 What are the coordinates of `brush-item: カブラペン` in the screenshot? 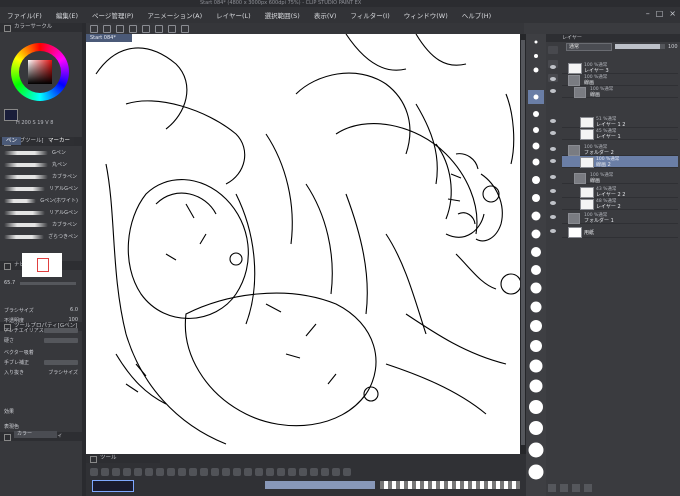 It's located at (41, 176).